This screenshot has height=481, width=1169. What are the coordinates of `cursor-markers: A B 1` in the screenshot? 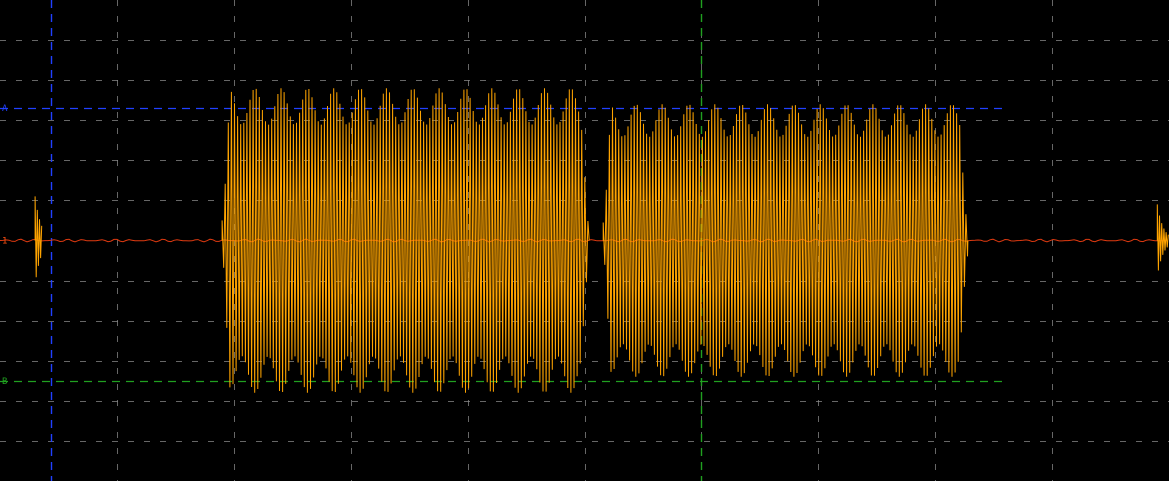 It's located at (5, 245).